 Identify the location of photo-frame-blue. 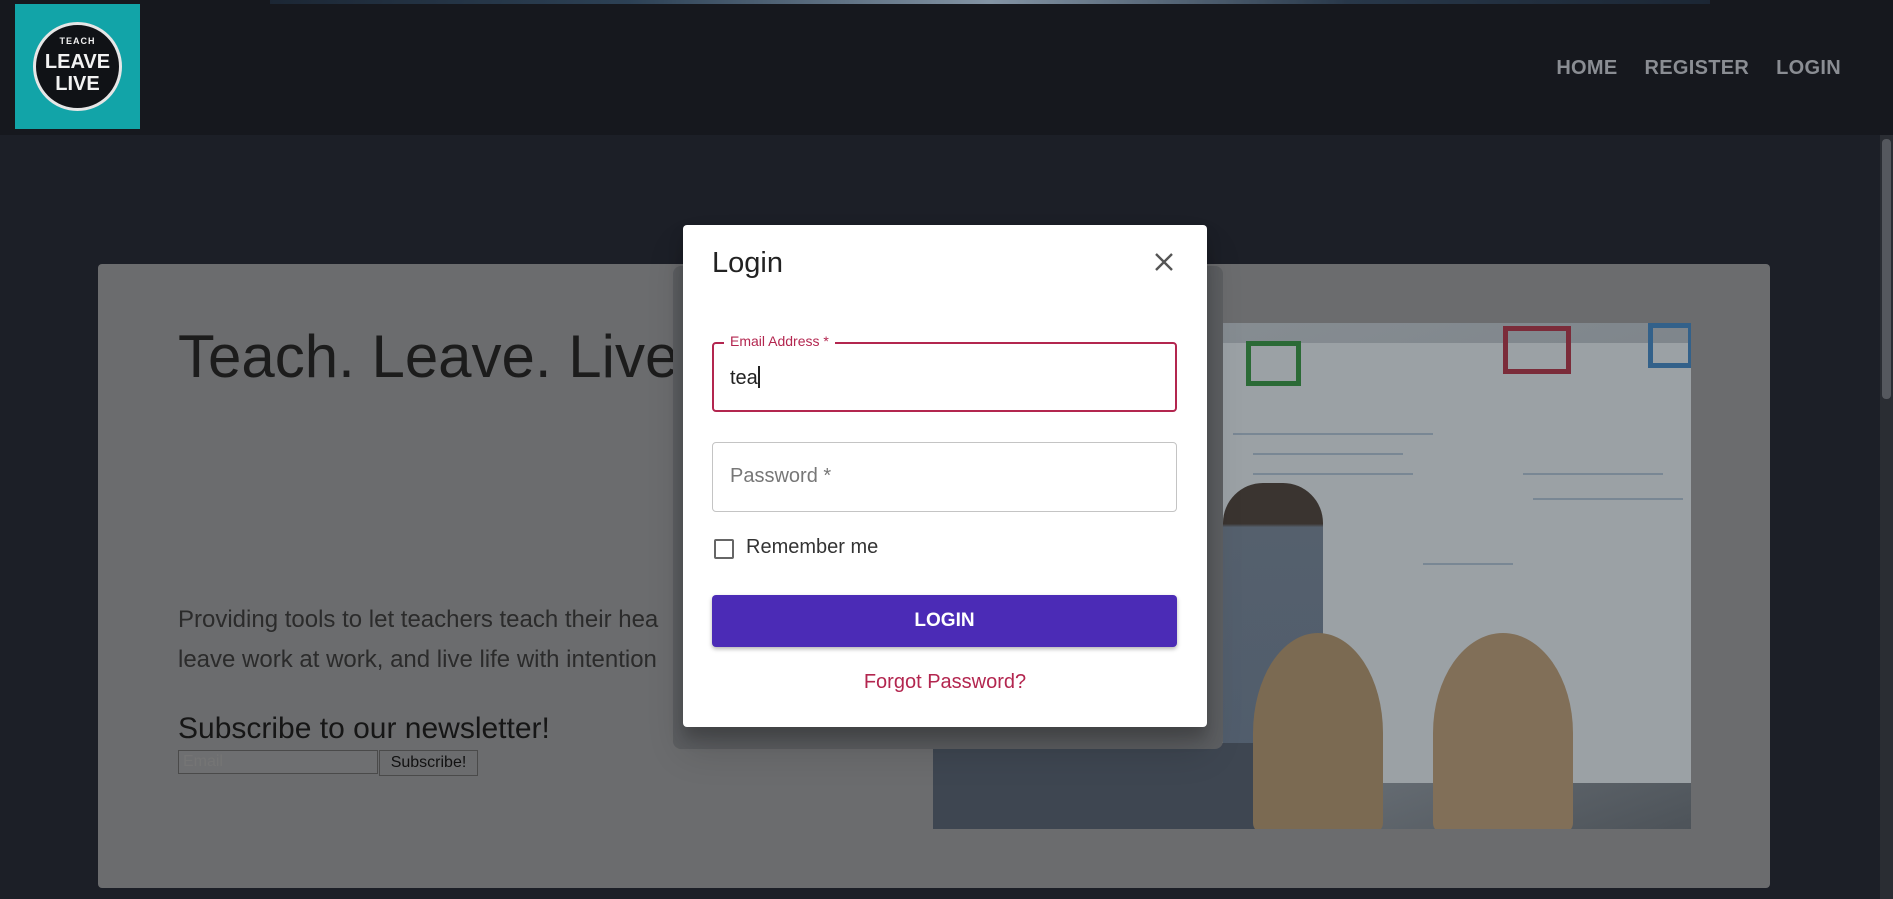
(1669, 345).